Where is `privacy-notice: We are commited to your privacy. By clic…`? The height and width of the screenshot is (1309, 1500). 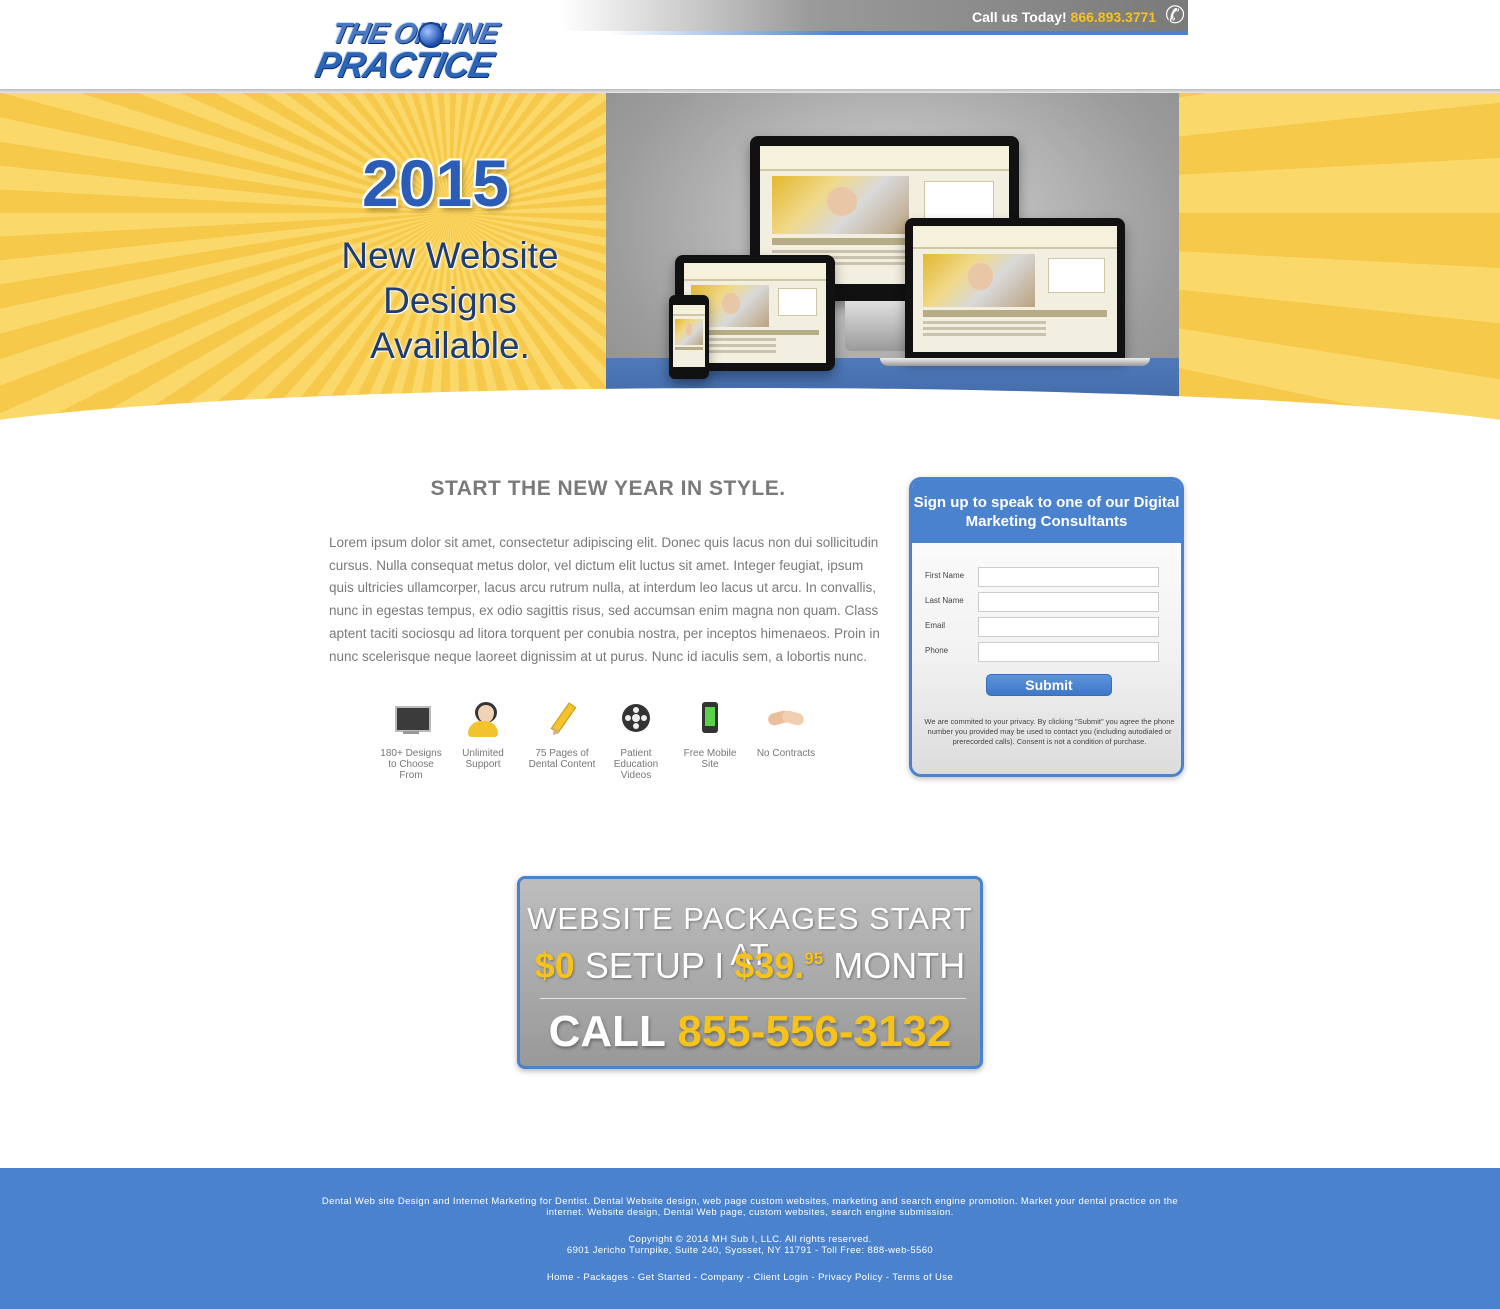 privacy-notice: We are commited to your privacy. By clic… is located at coordinates (1049, 731).